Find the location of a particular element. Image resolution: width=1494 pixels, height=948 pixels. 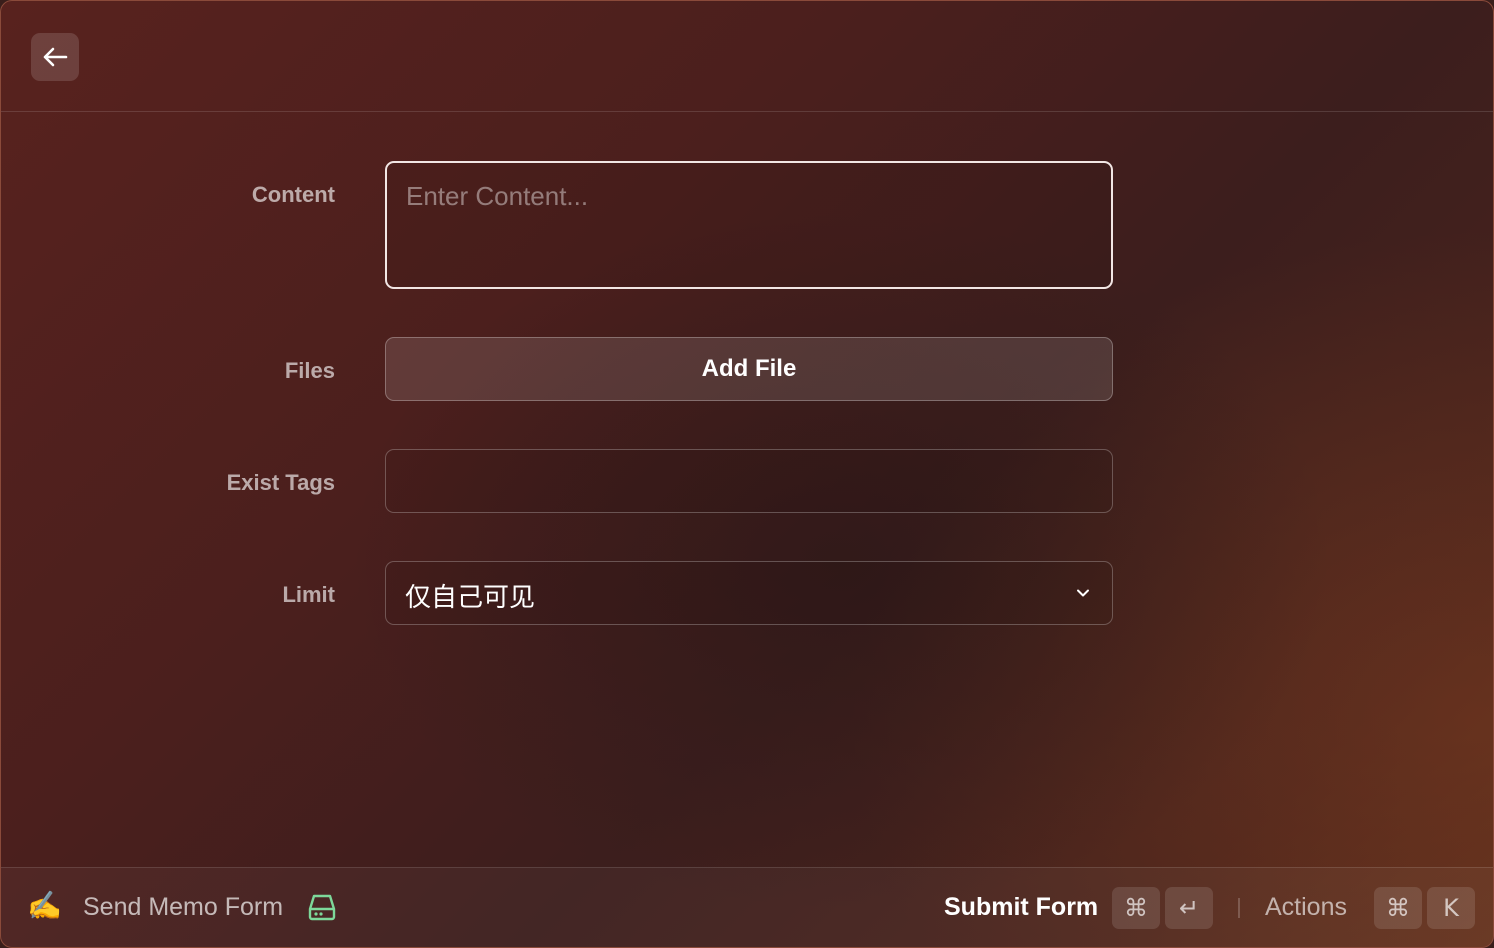

actions-shortcut-k-key: K is located at coordinates (1451, 908).